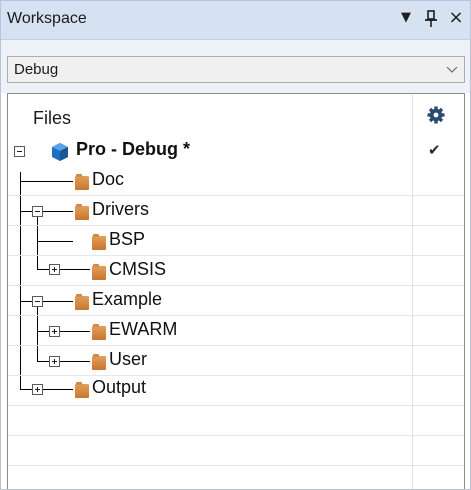  Describe the element at coordinates (236, 361) in the screenshot. I see `tree-row-user: User` at that location.